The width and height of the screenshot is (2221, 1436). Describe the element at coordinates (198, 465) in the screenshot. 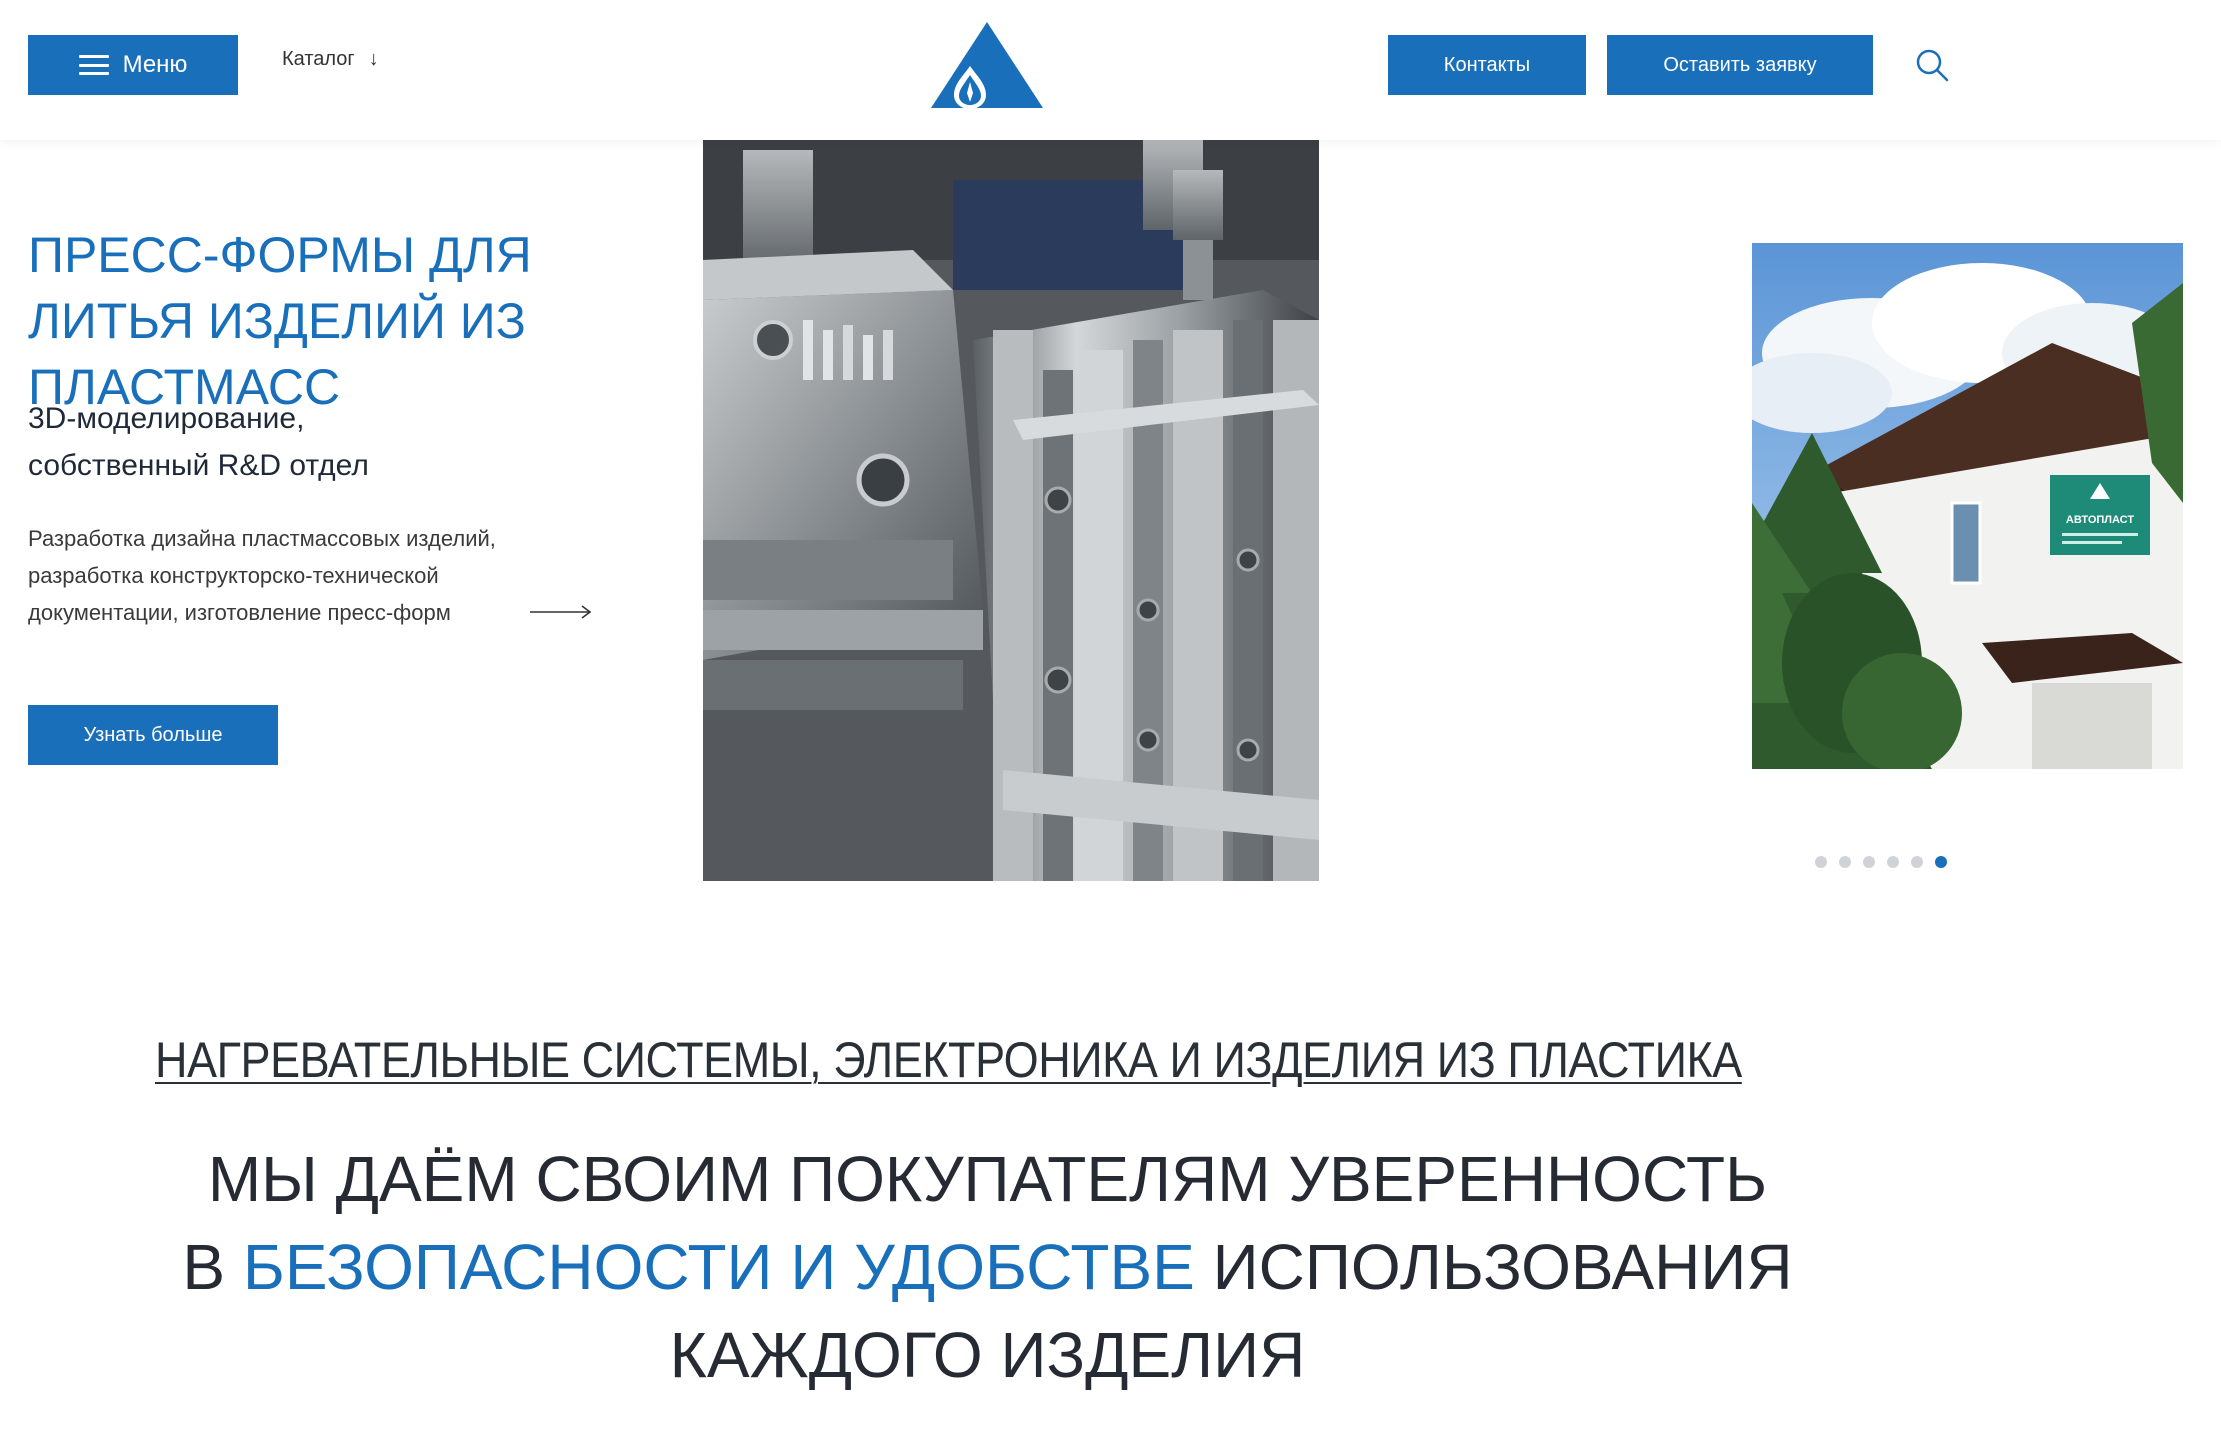

I see `hero-subtitle-line2: собственный R&D отдел` at that location.